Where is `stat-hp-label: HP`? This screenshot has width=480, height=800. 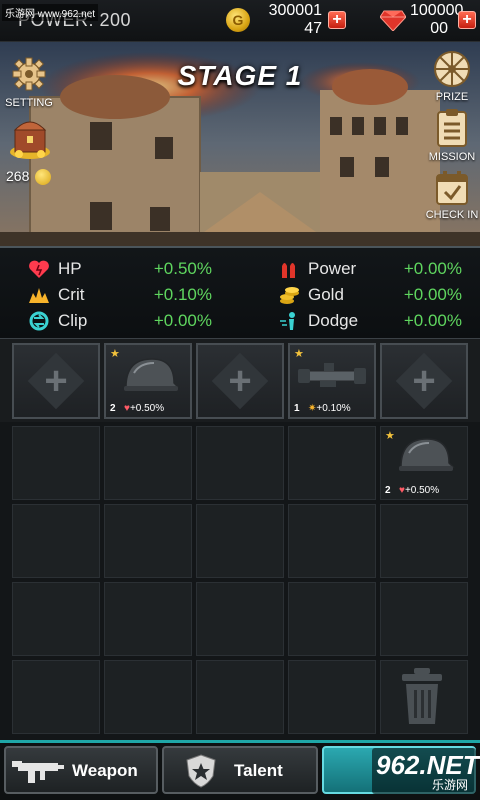
stat-hp-label: HP is located at coordinates (70, 268).